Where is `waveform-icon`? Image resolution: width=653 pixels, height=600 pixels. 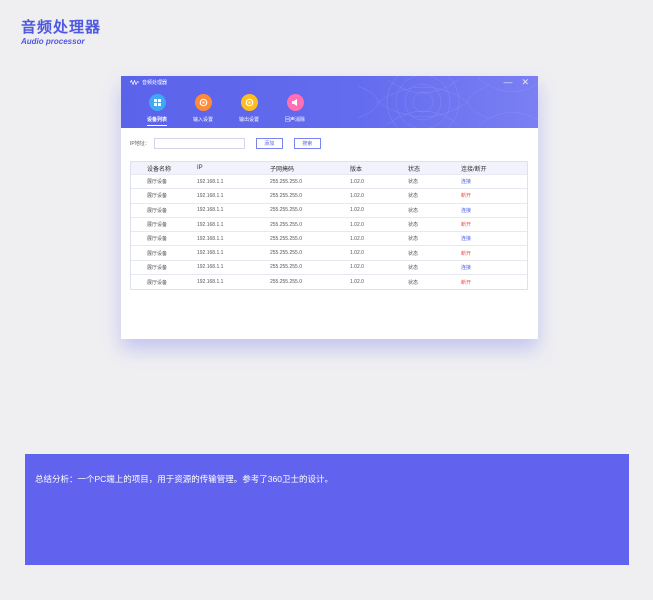 waveform-icon is located at coordinates (134, 82).